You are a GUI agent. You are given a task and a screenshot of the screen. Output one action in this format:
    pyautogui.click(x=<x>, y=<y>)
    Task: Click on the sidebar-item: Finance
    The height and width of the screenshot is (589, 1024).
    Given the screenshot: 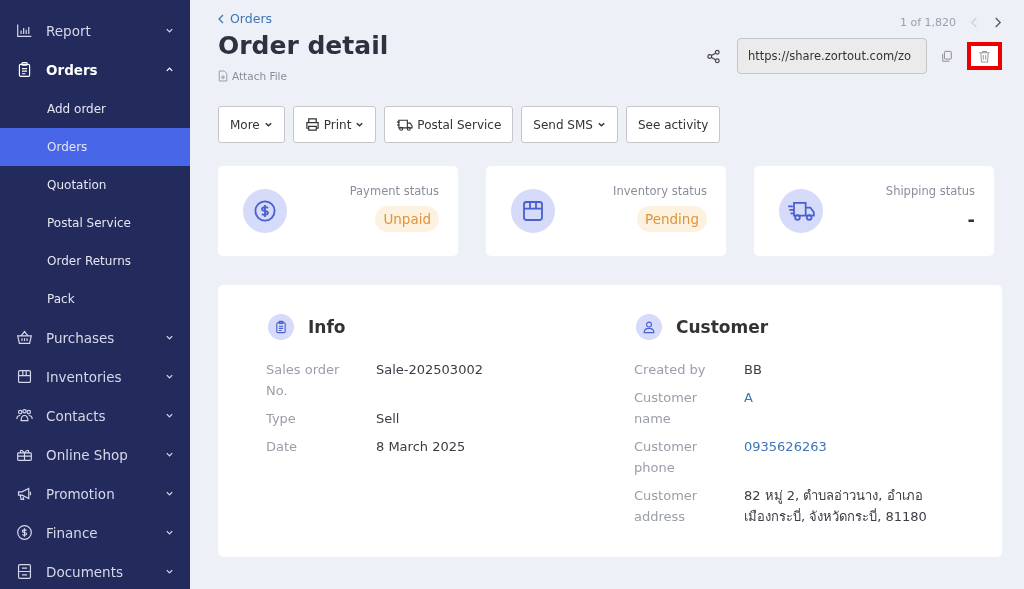 What is the action you would take?
    pyautogui.click(x=95, y=532)
    